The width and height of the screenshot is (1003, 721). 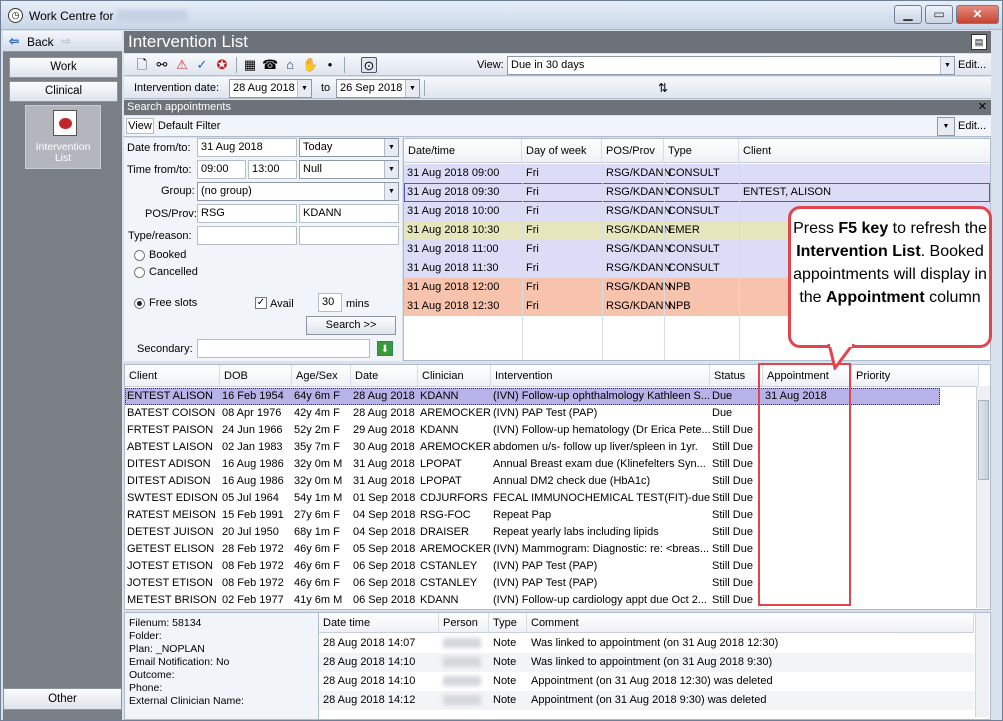 What do you see at coordinates (369, 681) in the screenshot?
I see `history-datetime: 28 Aug 2018 14:10` at bounding box center [369, 681].